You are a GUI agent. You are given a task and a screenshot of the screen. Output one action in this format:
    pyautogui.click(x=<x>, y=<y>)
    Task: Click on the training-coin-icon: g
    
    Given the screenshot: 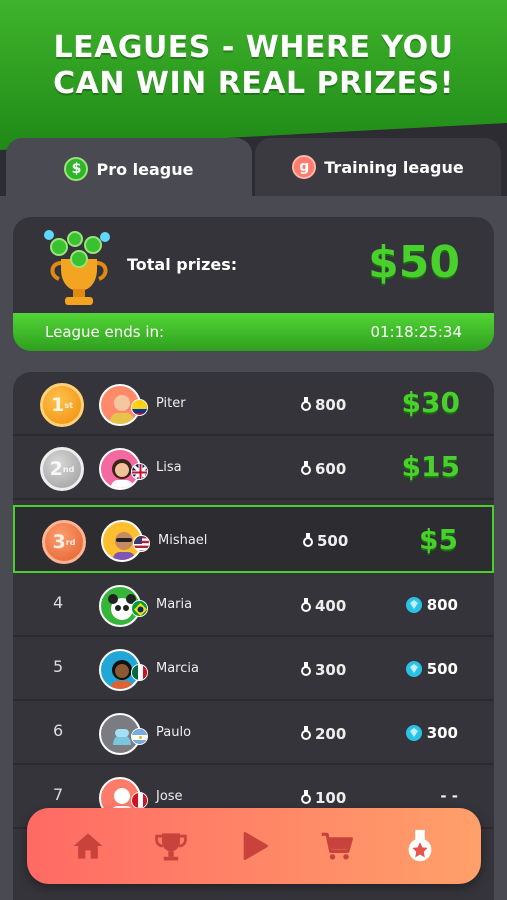 What is the action you would take?
    pyautogui.click(x=304, y=167)
    